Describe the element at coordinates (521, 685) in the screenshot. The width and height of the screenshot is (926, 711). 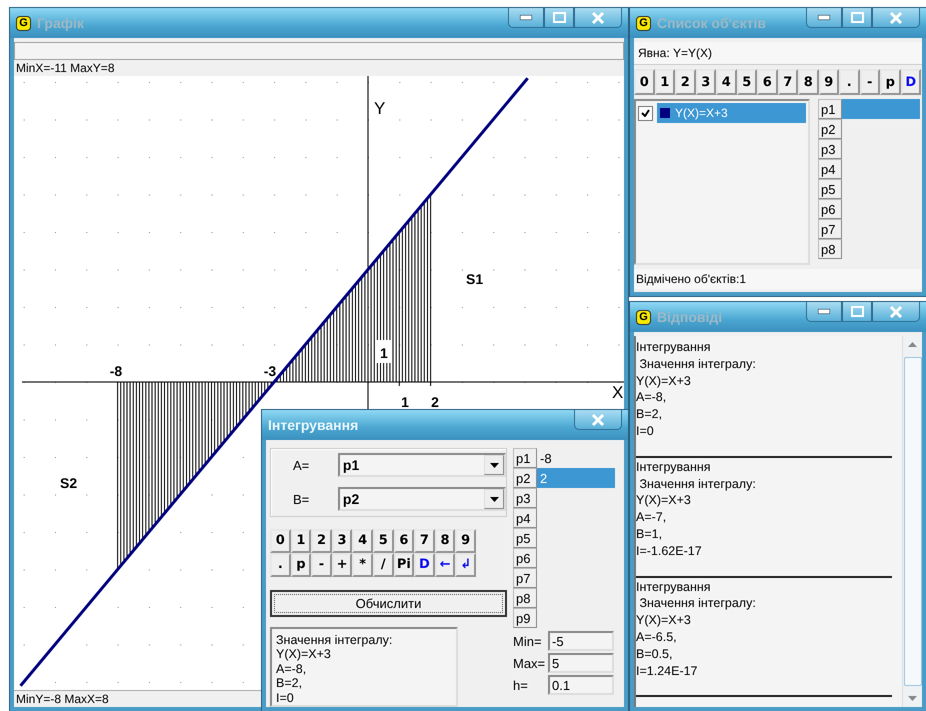
I see `range-label: h=` at that location.